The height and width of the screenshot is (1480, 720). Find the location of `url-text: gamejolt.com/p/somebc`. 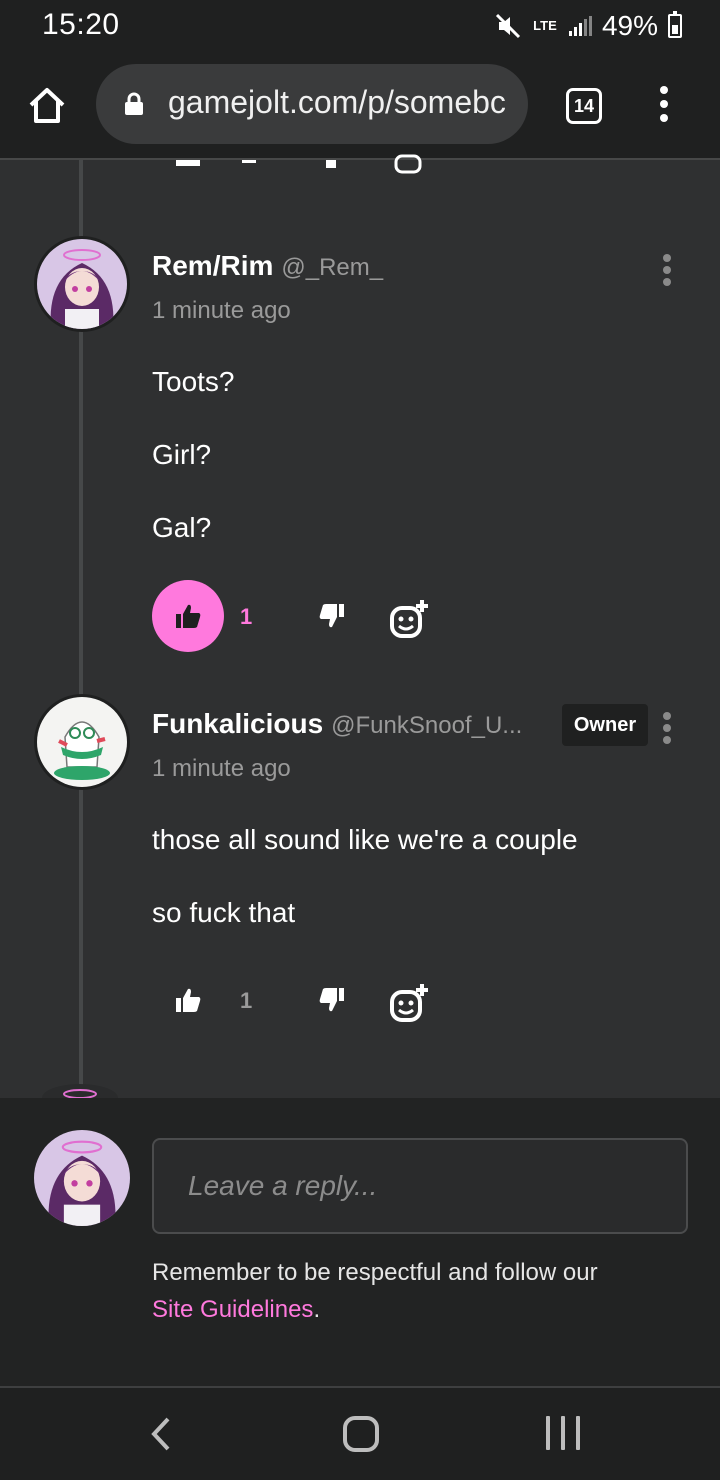

url-text: gamejolt.com/p/somebc is located at coordinates (337, 102).